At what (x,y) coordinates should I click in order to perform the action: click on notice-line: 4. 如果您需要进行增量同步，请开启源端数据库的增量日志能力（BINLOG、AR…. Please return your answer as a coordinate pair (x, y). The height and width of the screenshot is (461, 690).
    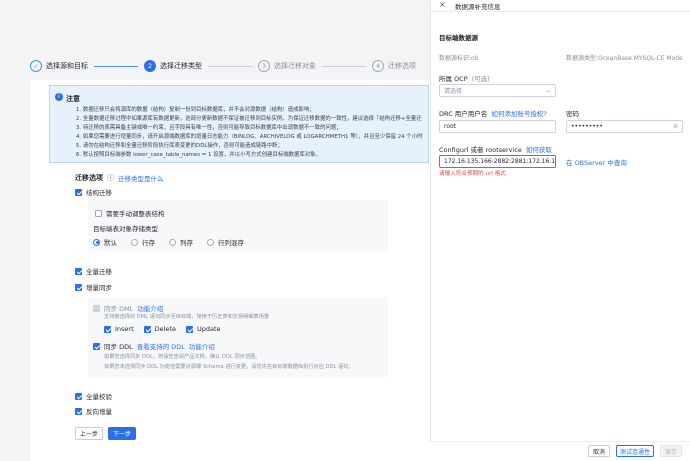
    Looking at the image, I should click on (249, 137).